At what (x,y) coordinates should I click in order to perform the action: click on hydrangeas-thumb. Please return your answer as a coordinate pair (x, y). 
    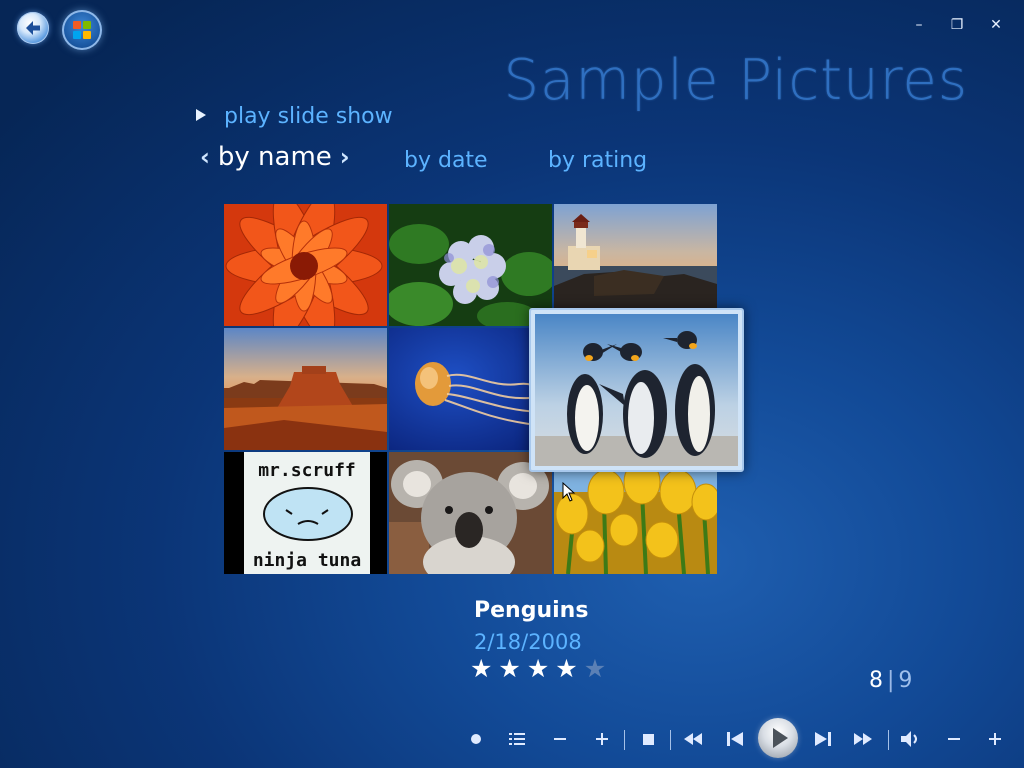
    Looking at the image, I should click on (470, 265).